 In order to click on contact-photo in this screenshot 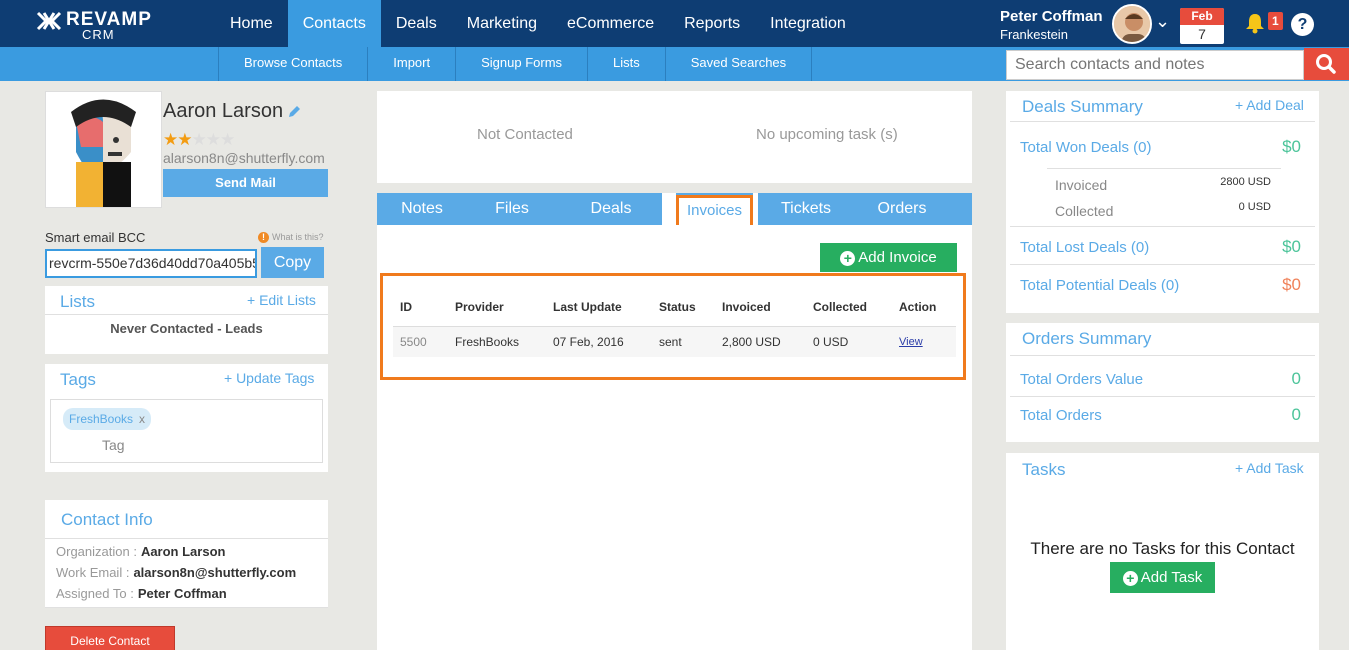, I will do `click(103, 149)`.